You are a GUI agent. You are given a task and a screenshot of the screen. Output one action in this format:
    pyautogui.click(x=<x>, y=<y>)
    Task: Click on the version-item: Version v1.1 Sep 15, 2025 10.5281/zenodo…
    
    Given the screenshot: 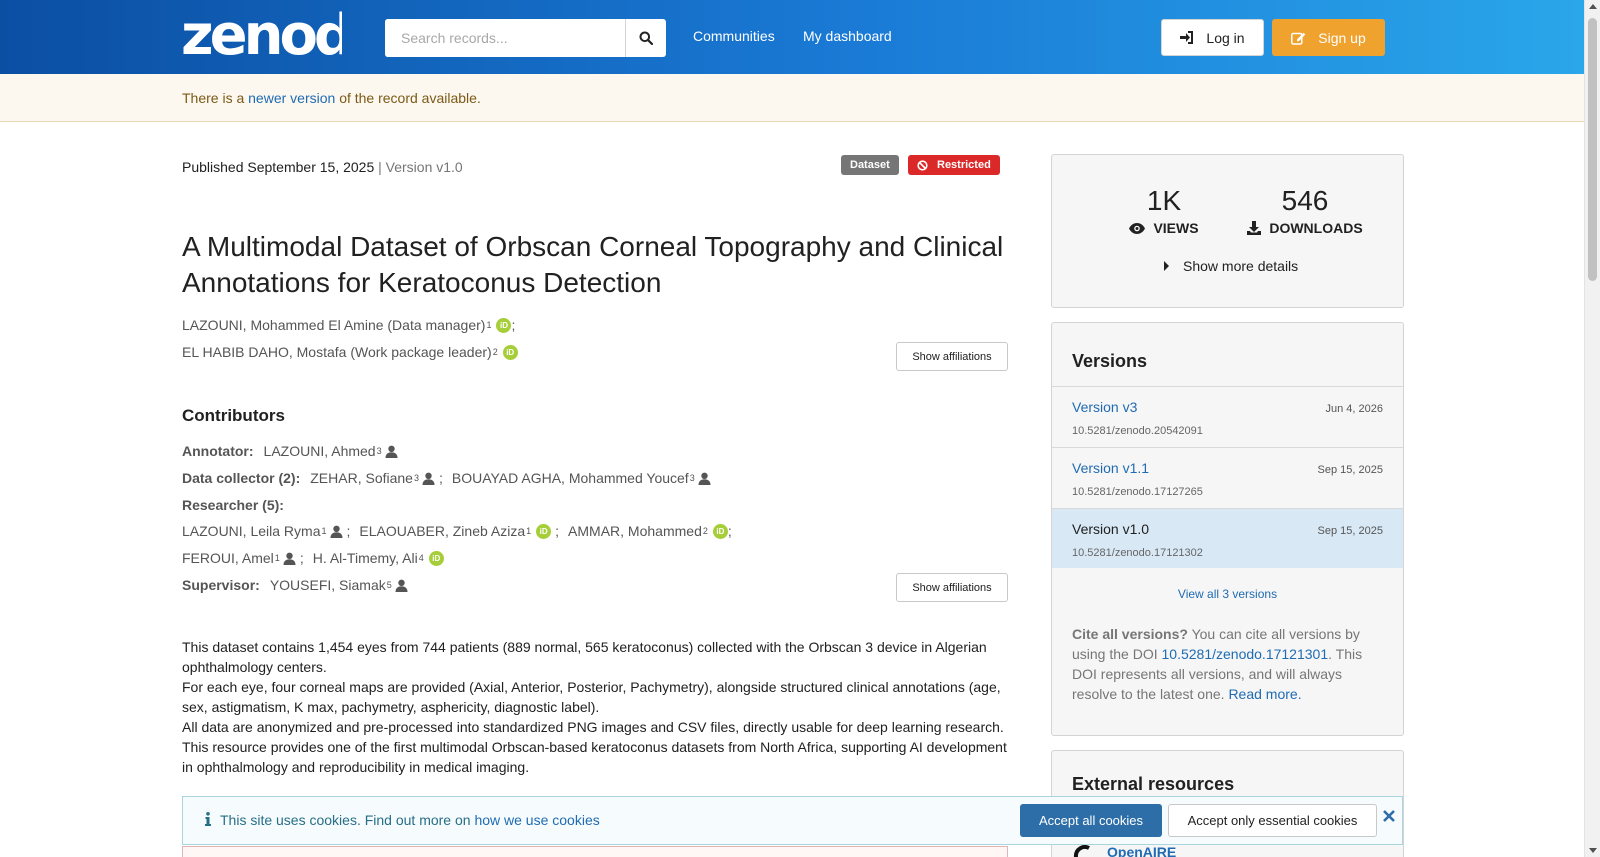 What is the action you would take?
    pyautogui.click(x=1227, y=477)
    